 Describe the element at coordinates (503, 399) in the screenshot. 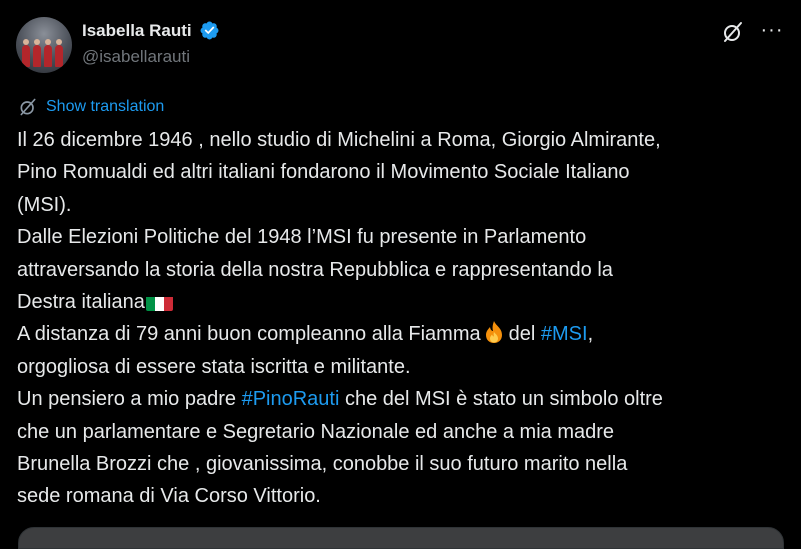

I see `tweet-line-text: che del MSI è stato un simbolo oltre` at that location.